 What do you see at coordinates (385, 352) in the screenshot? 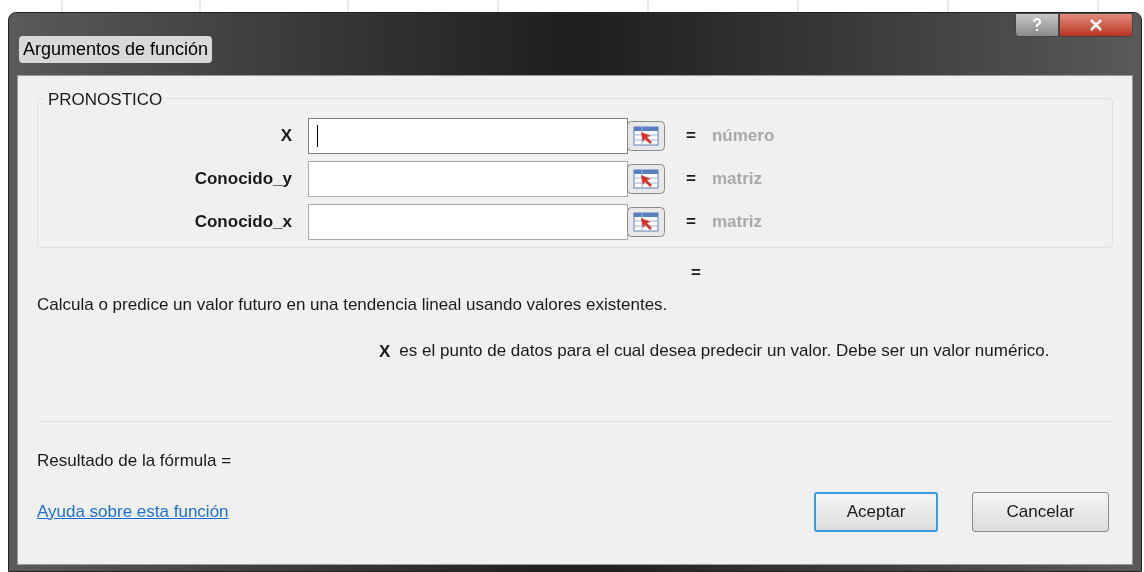
I see `argument-name: X` at bounding box center [385, 352].